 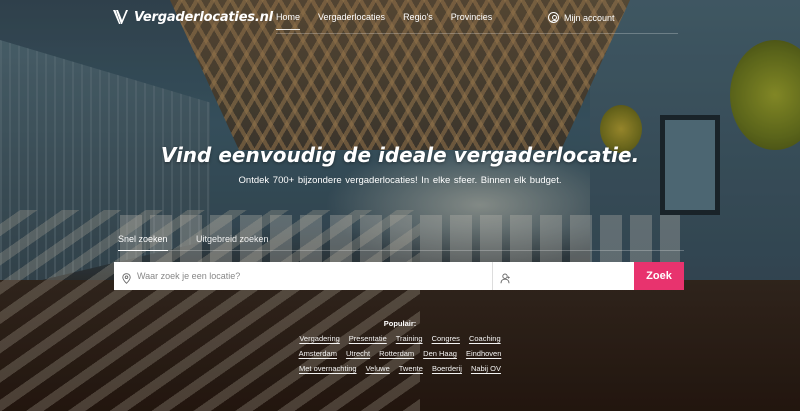 What do you see at coordinates (485, 338) in the screenshot?
I see `popular-link: Coaching` at bounding box center [485, 338].